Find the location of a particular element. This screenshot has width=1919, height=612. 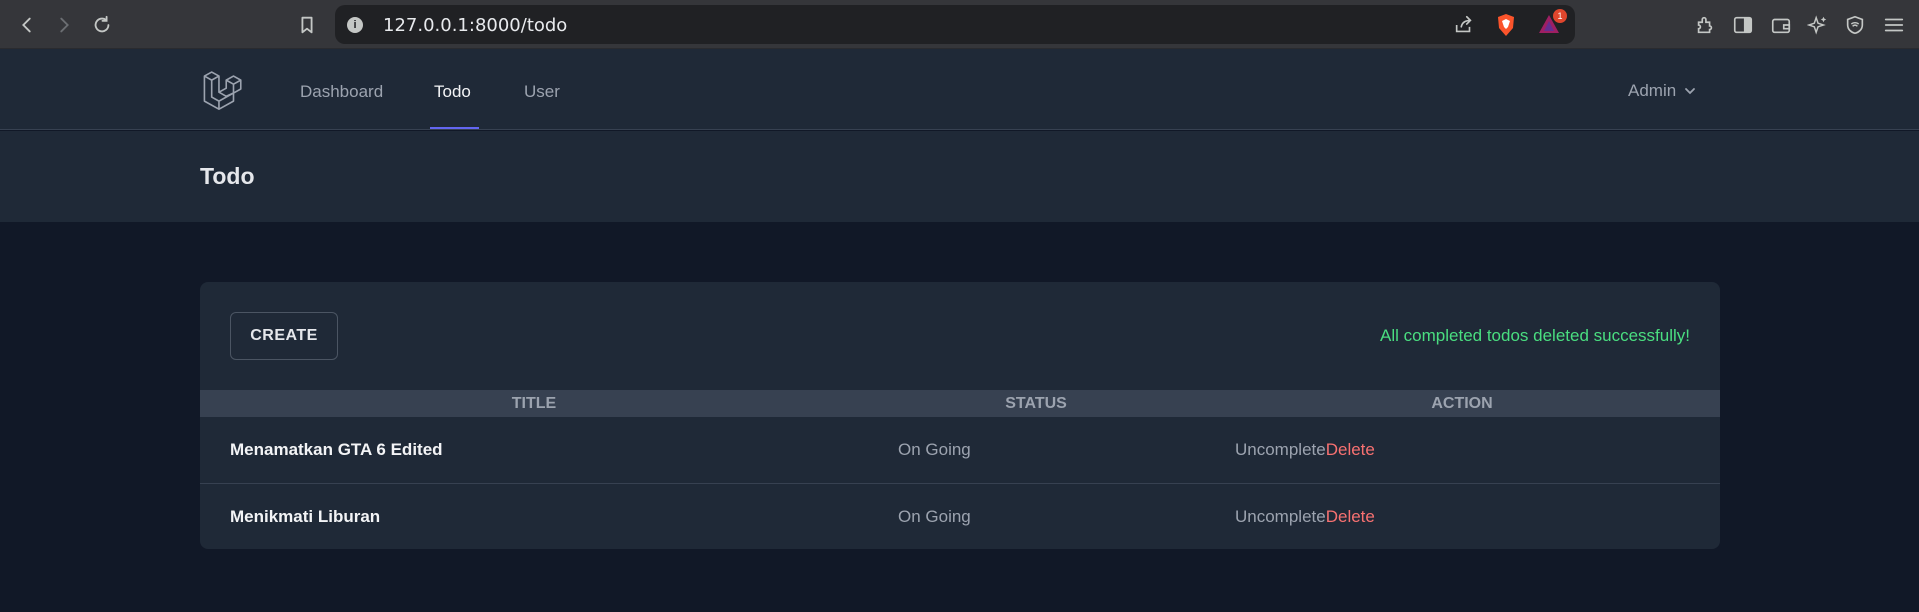

url-text: 127.0.0.1:8000/todo is located at coordinates (475, 25).